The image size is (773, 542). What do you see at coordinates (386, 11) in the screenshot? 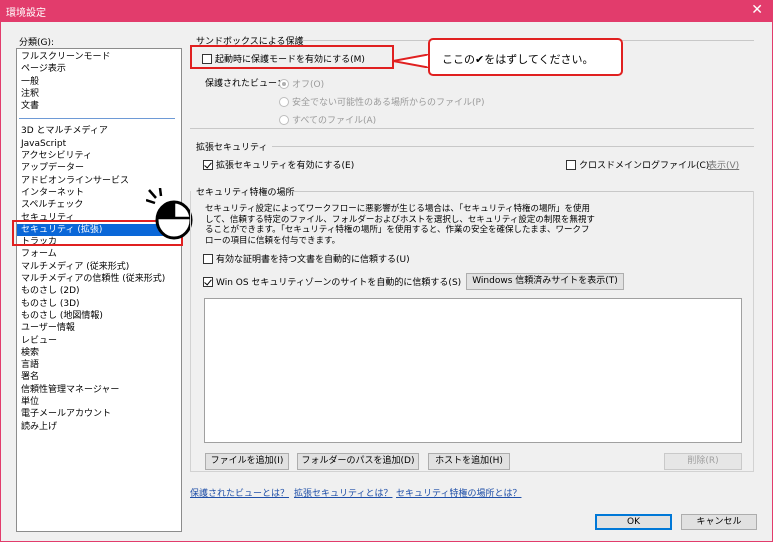
I see `title-bar: 環境設定 ✕` at bounding box center [386, 11].